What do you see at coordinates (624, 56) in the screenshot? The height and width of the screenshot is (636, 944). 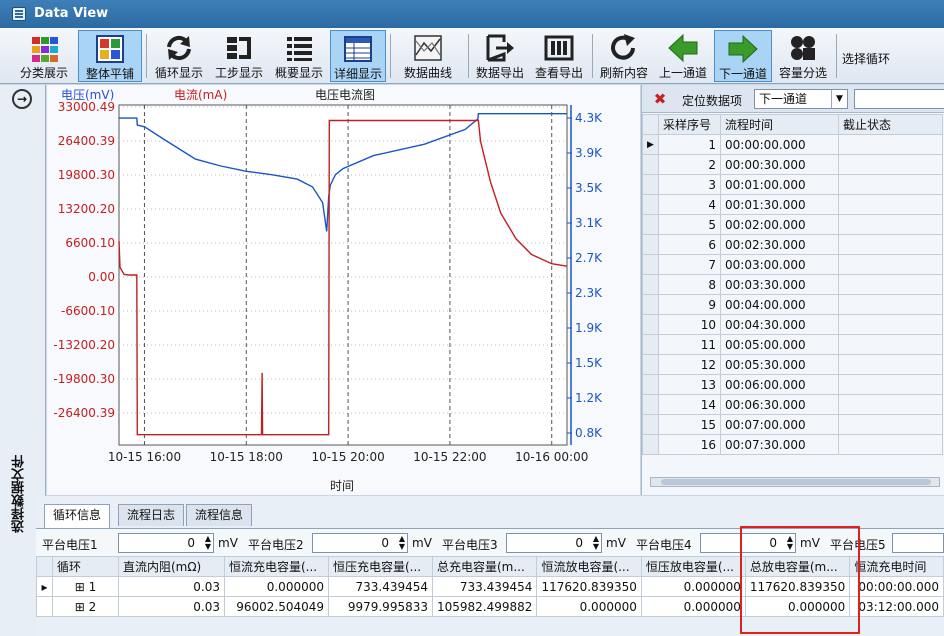 I see `refresh-button: 刷新内容` at bounding box center [624, 56].